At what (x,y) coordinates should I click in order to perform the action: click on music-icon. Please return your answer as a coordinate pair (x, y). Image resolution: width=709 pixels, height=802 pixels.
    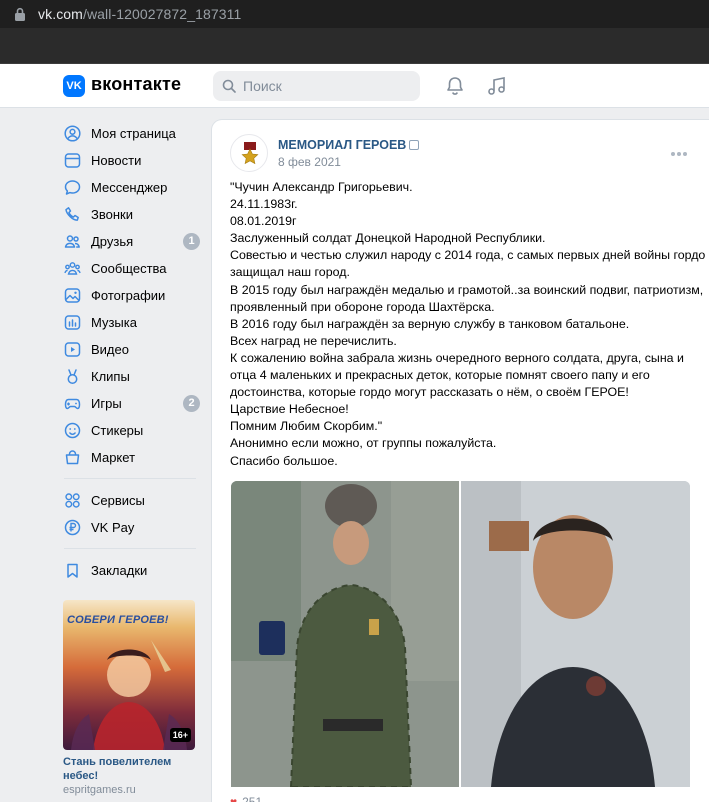
    Looking at the image, I should click on (72, 322).